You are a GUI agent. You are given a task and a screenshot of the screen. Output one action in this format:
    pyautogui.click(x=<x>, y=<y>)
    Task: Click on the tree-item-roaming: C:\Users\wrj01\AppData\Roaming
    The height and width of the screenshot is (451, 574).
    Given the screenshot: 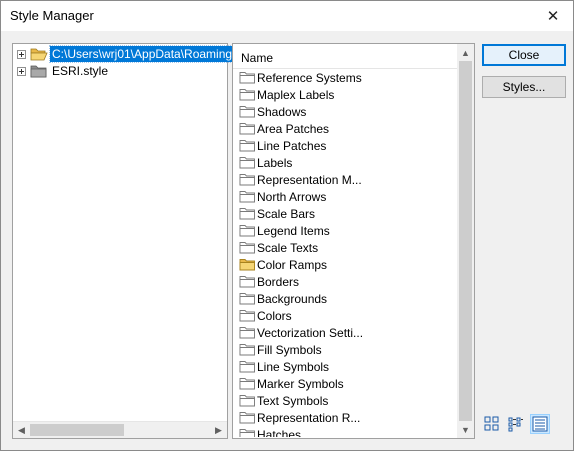 What is the action you would take?
    pyautogui.click(x=124, y=54)
    